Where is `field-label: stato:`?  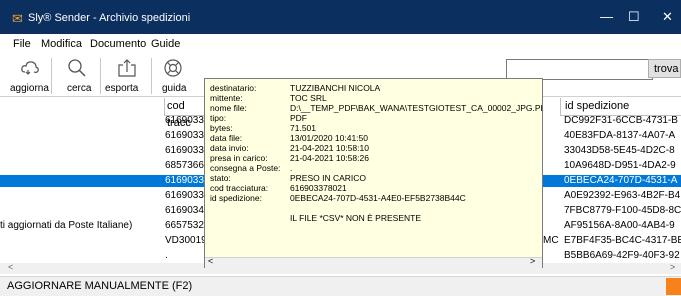
field-label: stato: is located at coordinates (220, 178).